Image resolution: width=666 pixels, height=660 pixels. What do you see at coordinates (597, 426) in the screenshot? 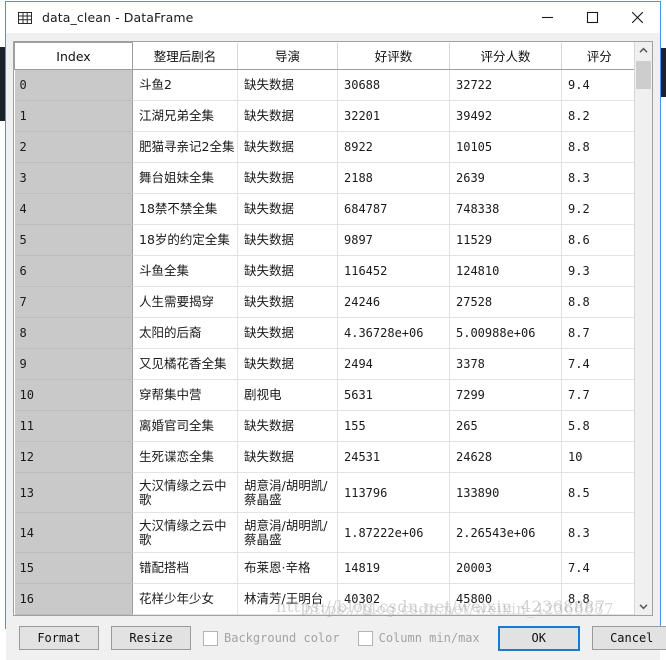
I see `cell-score: 5.8` at bounding box center [597, 426].